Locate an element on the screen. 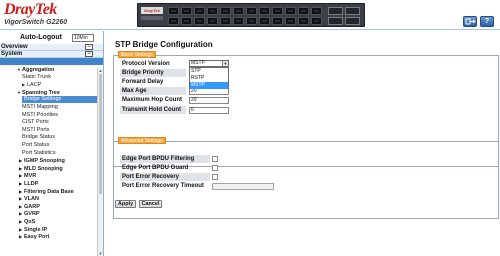 This screenshot has height=256, width=500. sidebar-item-qos: ▶ QoS is located at coordinates (27, 221).